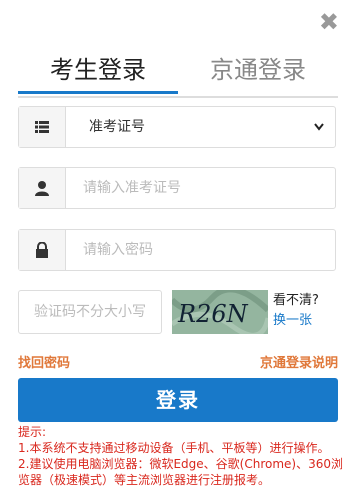  What do you see at coordinates (177, 127) in the screenshot?
I see `id-type-select: 准考证号` at bounding box center [177, 127].